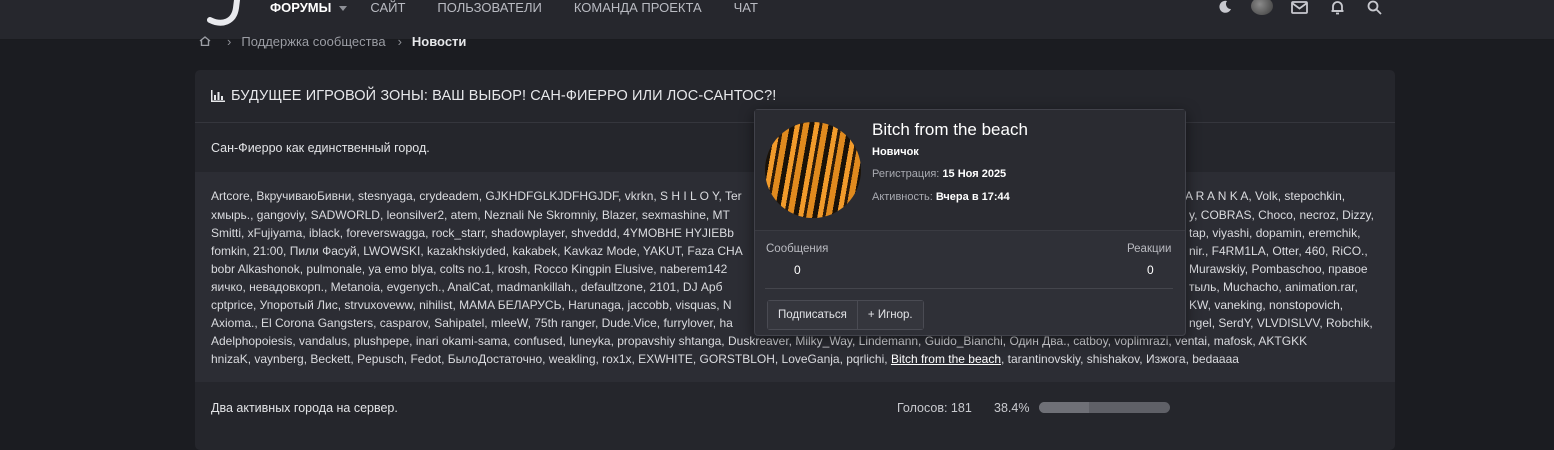 The image size is (1554, 450). What do you see at coordinates (902, 197) in the screenshot?
I see `activity-label: Активность:` at bounding box center [902, 197].